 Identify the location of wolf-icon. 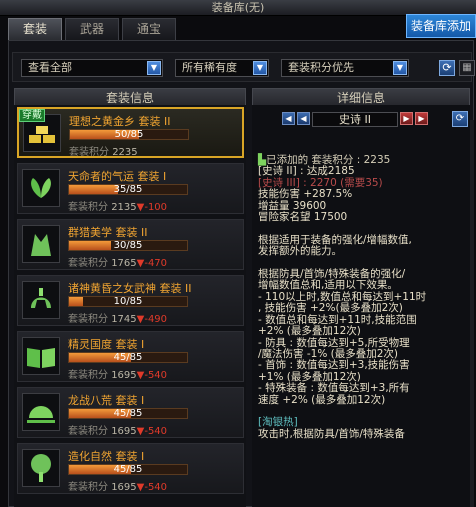
(41, 244).